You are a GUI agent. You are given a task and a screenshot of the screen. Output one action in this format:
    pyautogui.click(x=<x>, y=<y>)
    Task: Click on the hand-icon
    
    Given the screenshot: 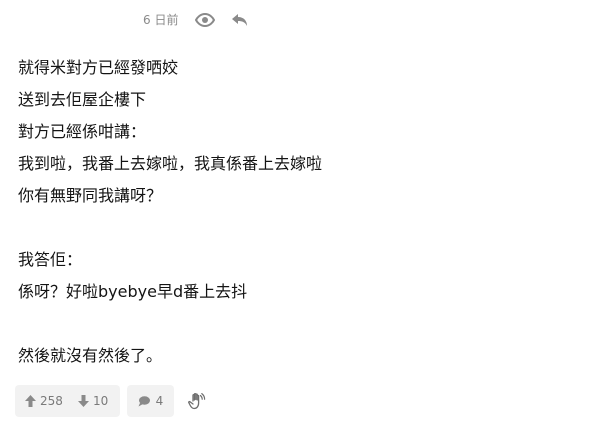 What is the action you would take?
    pyautogui.click(x=197, y=401)
    